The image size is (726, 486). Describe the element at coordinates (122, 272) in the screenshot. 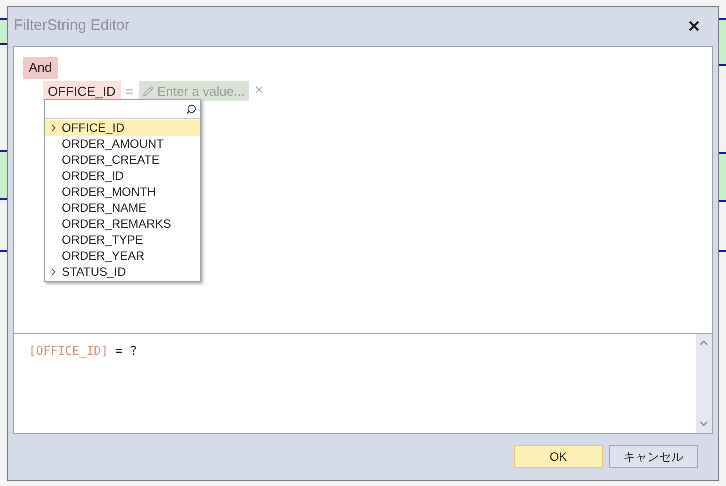

I see `field-item: STATUS_ID` at that location.